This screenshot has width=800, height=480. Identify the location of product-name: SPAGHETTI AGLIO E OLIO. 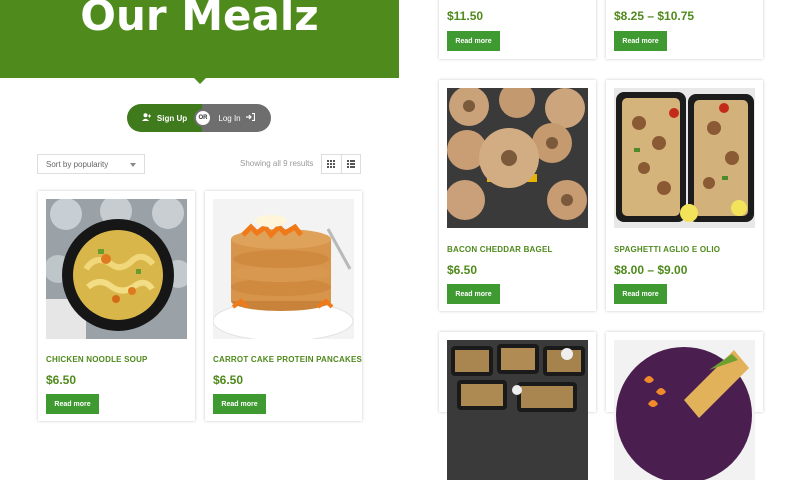
(667, 249).